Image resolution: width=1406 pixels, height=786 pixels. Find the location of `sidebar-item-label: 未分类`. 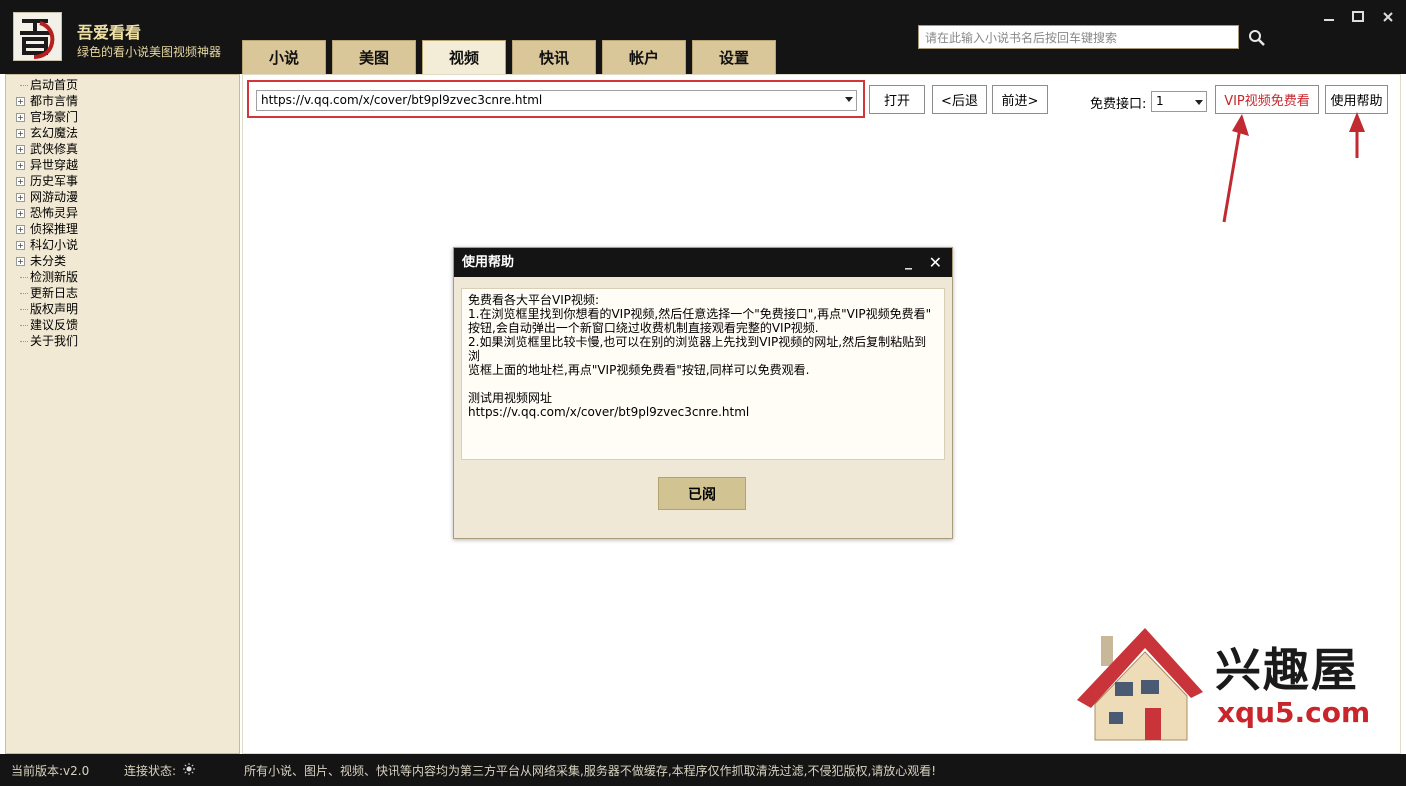

sidebar-item-label: 未分类 is located at coordinates (48, 261).